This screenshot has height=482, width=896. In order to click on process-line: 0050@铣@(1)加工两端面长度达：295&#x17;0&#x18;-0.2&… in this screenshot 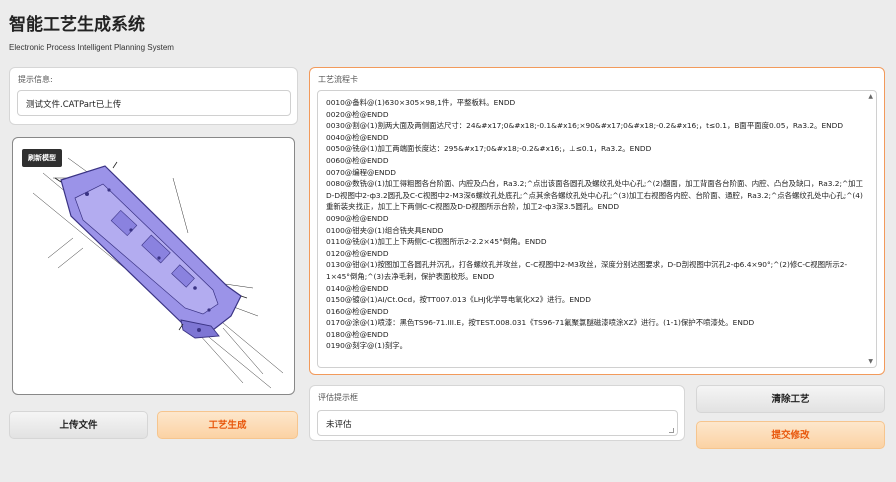, I will do `click(489, 149)`.